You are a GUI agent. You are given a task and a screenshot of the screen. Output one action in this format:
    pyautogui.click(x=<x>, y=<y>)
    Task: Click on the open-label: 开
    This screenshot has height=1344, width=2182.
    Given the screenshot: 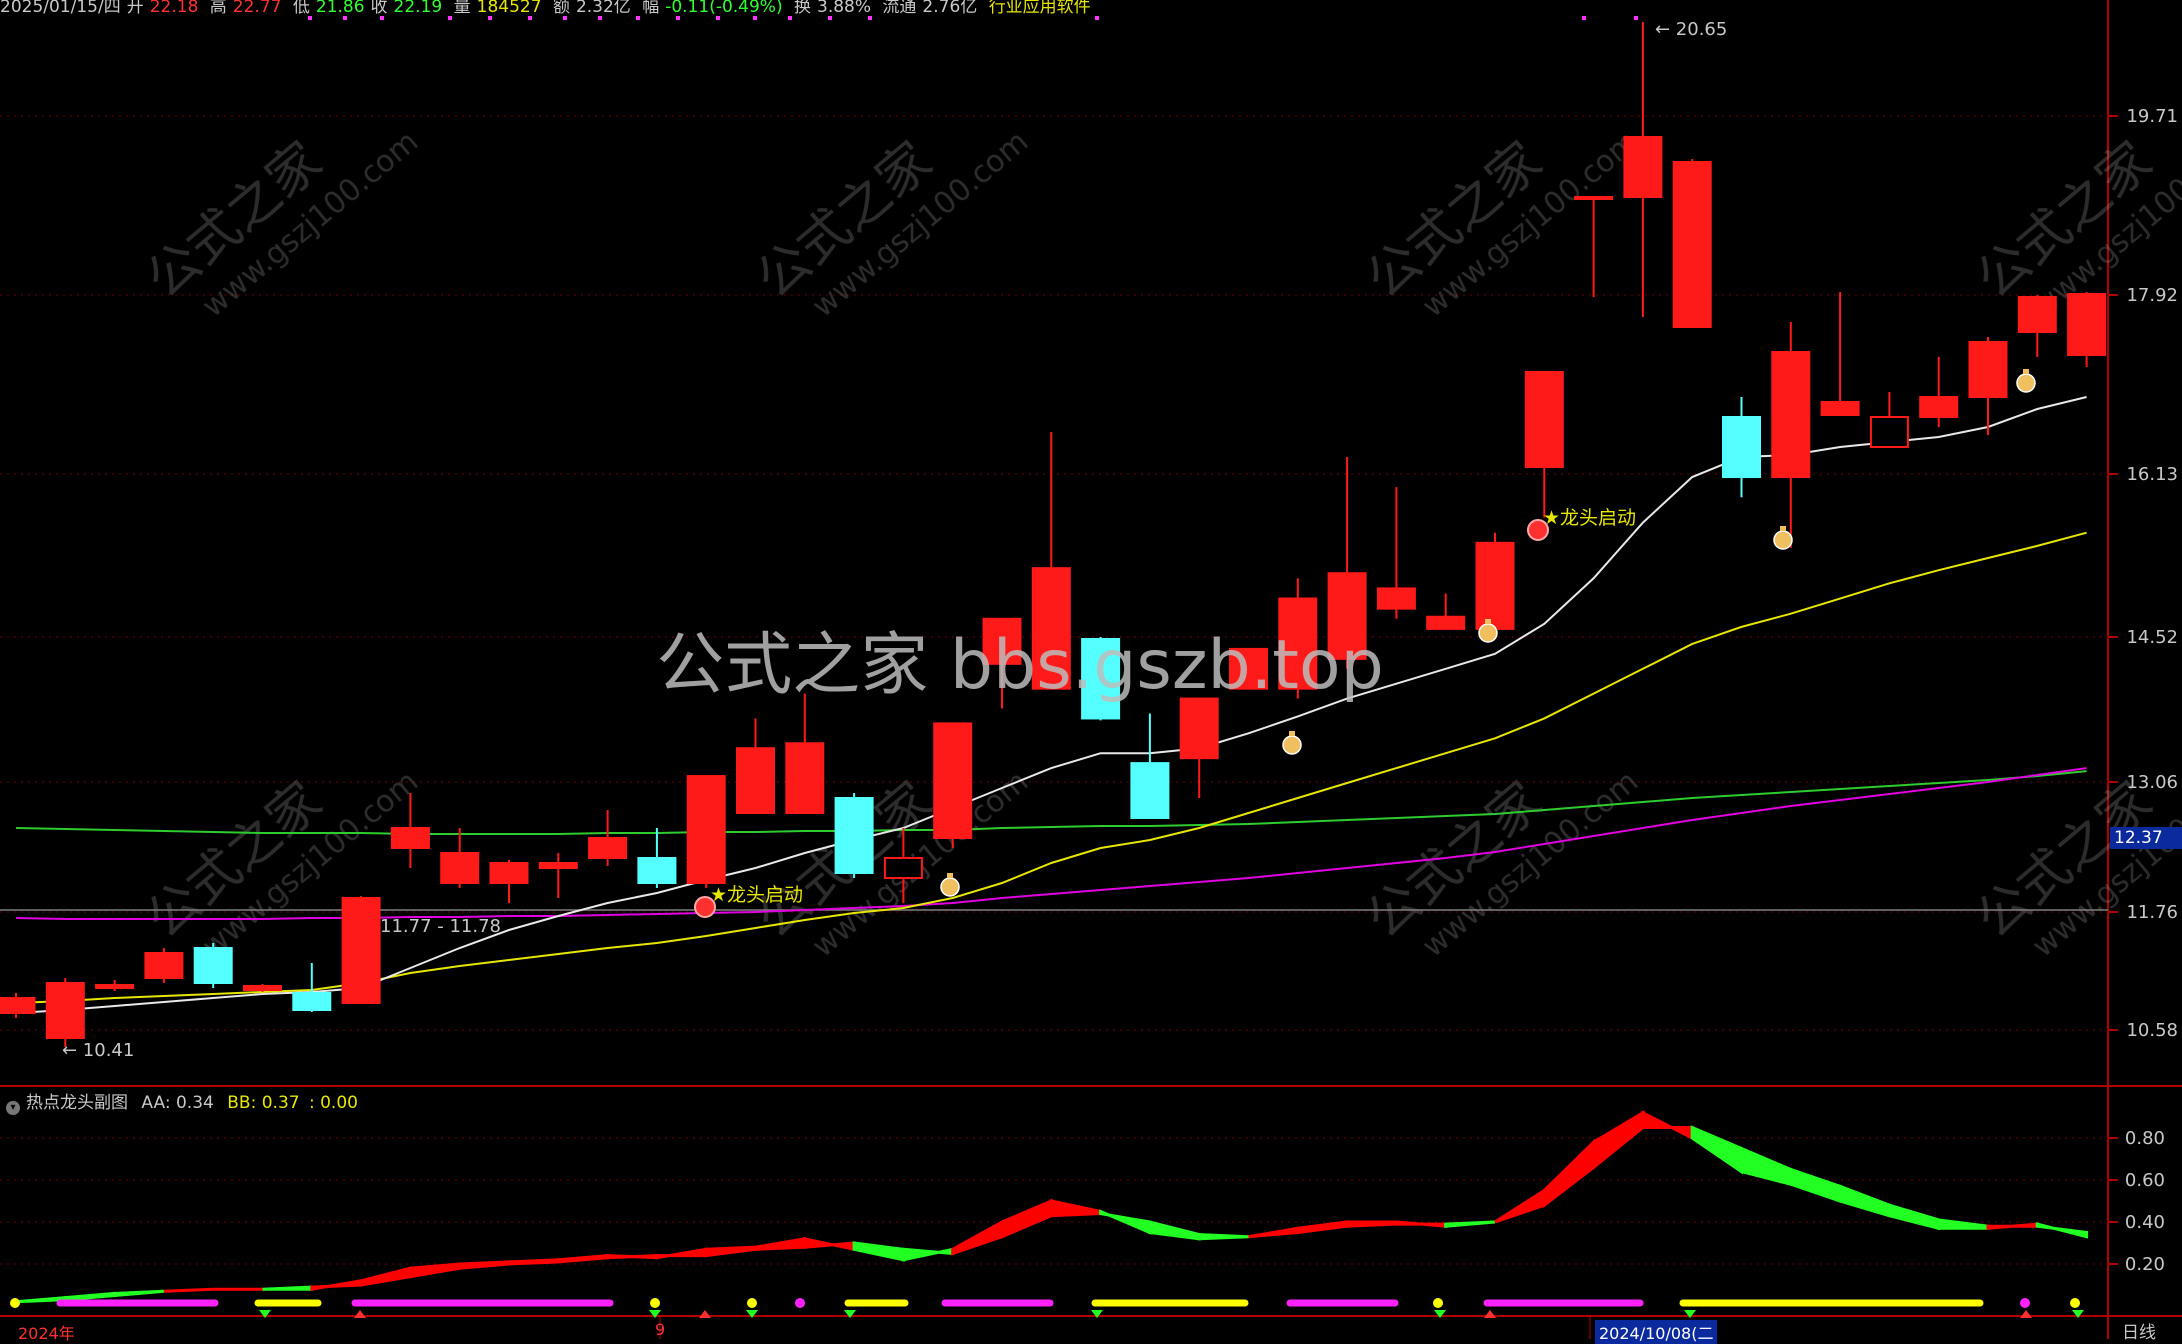 What is the action you would take?
    pyautogui.click(x=135, y=8)
    